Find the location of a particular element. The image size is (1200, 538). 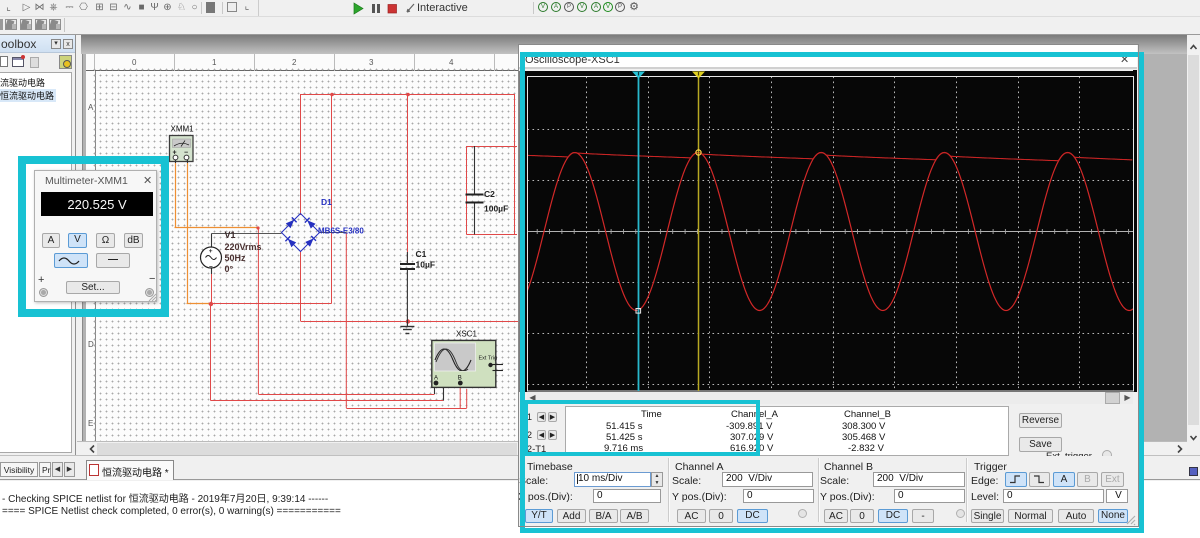

svg-text: XMM1 is located at coordinates (183, 129).